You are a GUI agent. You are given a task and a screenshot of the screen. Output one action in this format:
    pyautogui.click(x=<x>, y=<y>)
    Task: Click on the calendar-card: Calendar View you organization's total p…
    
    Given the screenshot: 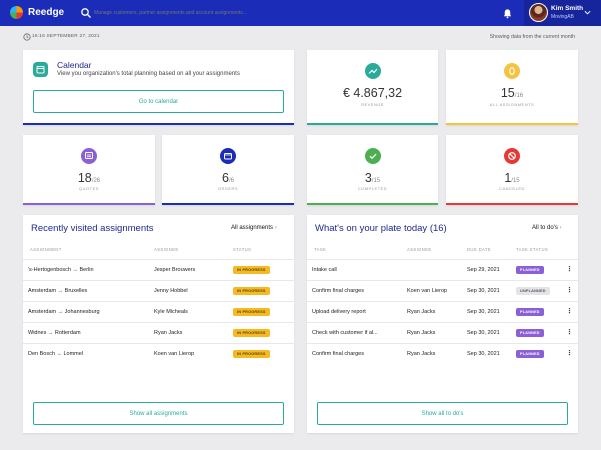 What is the action you would take?
    pyautogui.click(x=158, y=87)
    